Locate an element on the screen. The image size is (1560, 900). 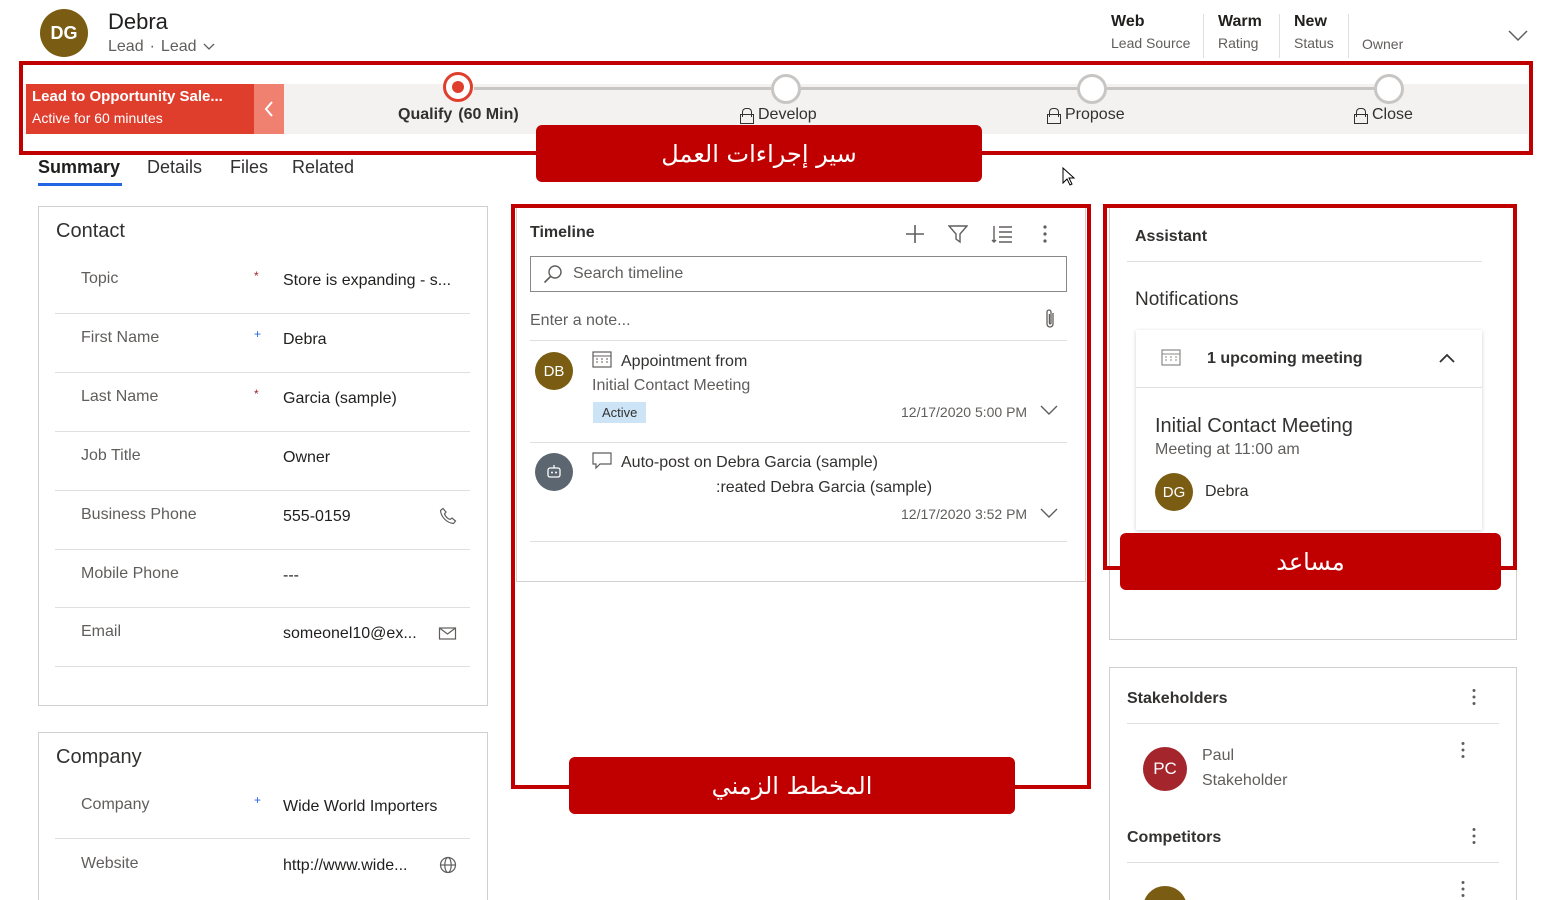
bpf-annotation-label: سير إجراءات العمل is located at coordinates (759, 153).